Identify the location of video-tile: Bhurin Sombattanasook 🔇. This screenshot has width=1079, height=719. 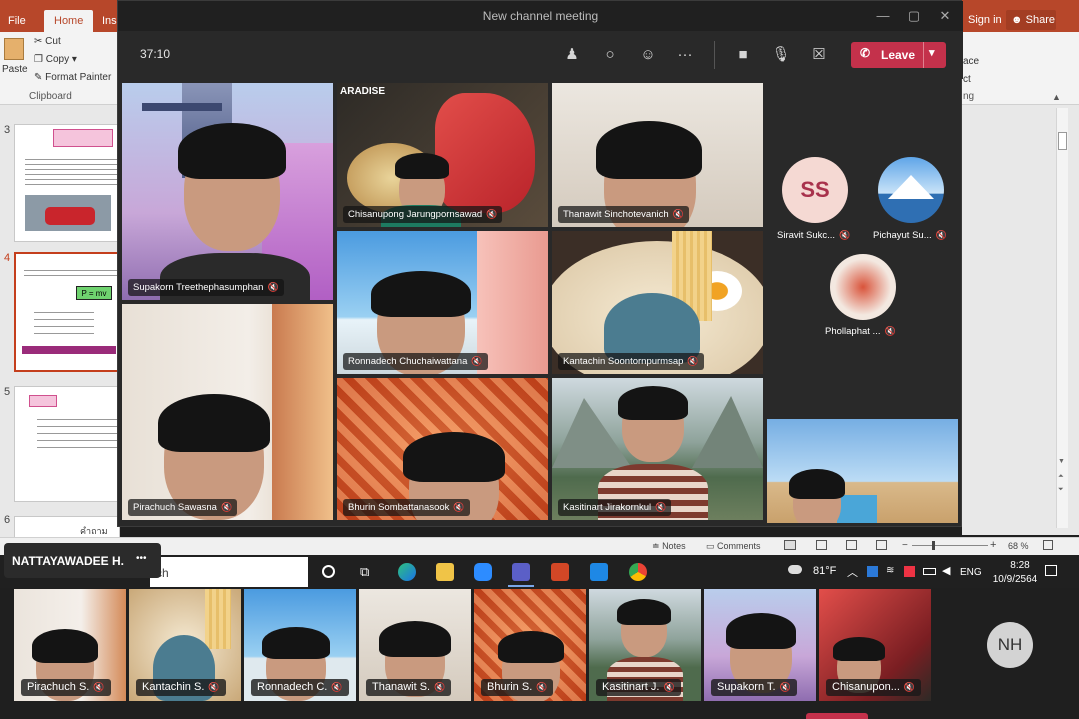
(442, 449).